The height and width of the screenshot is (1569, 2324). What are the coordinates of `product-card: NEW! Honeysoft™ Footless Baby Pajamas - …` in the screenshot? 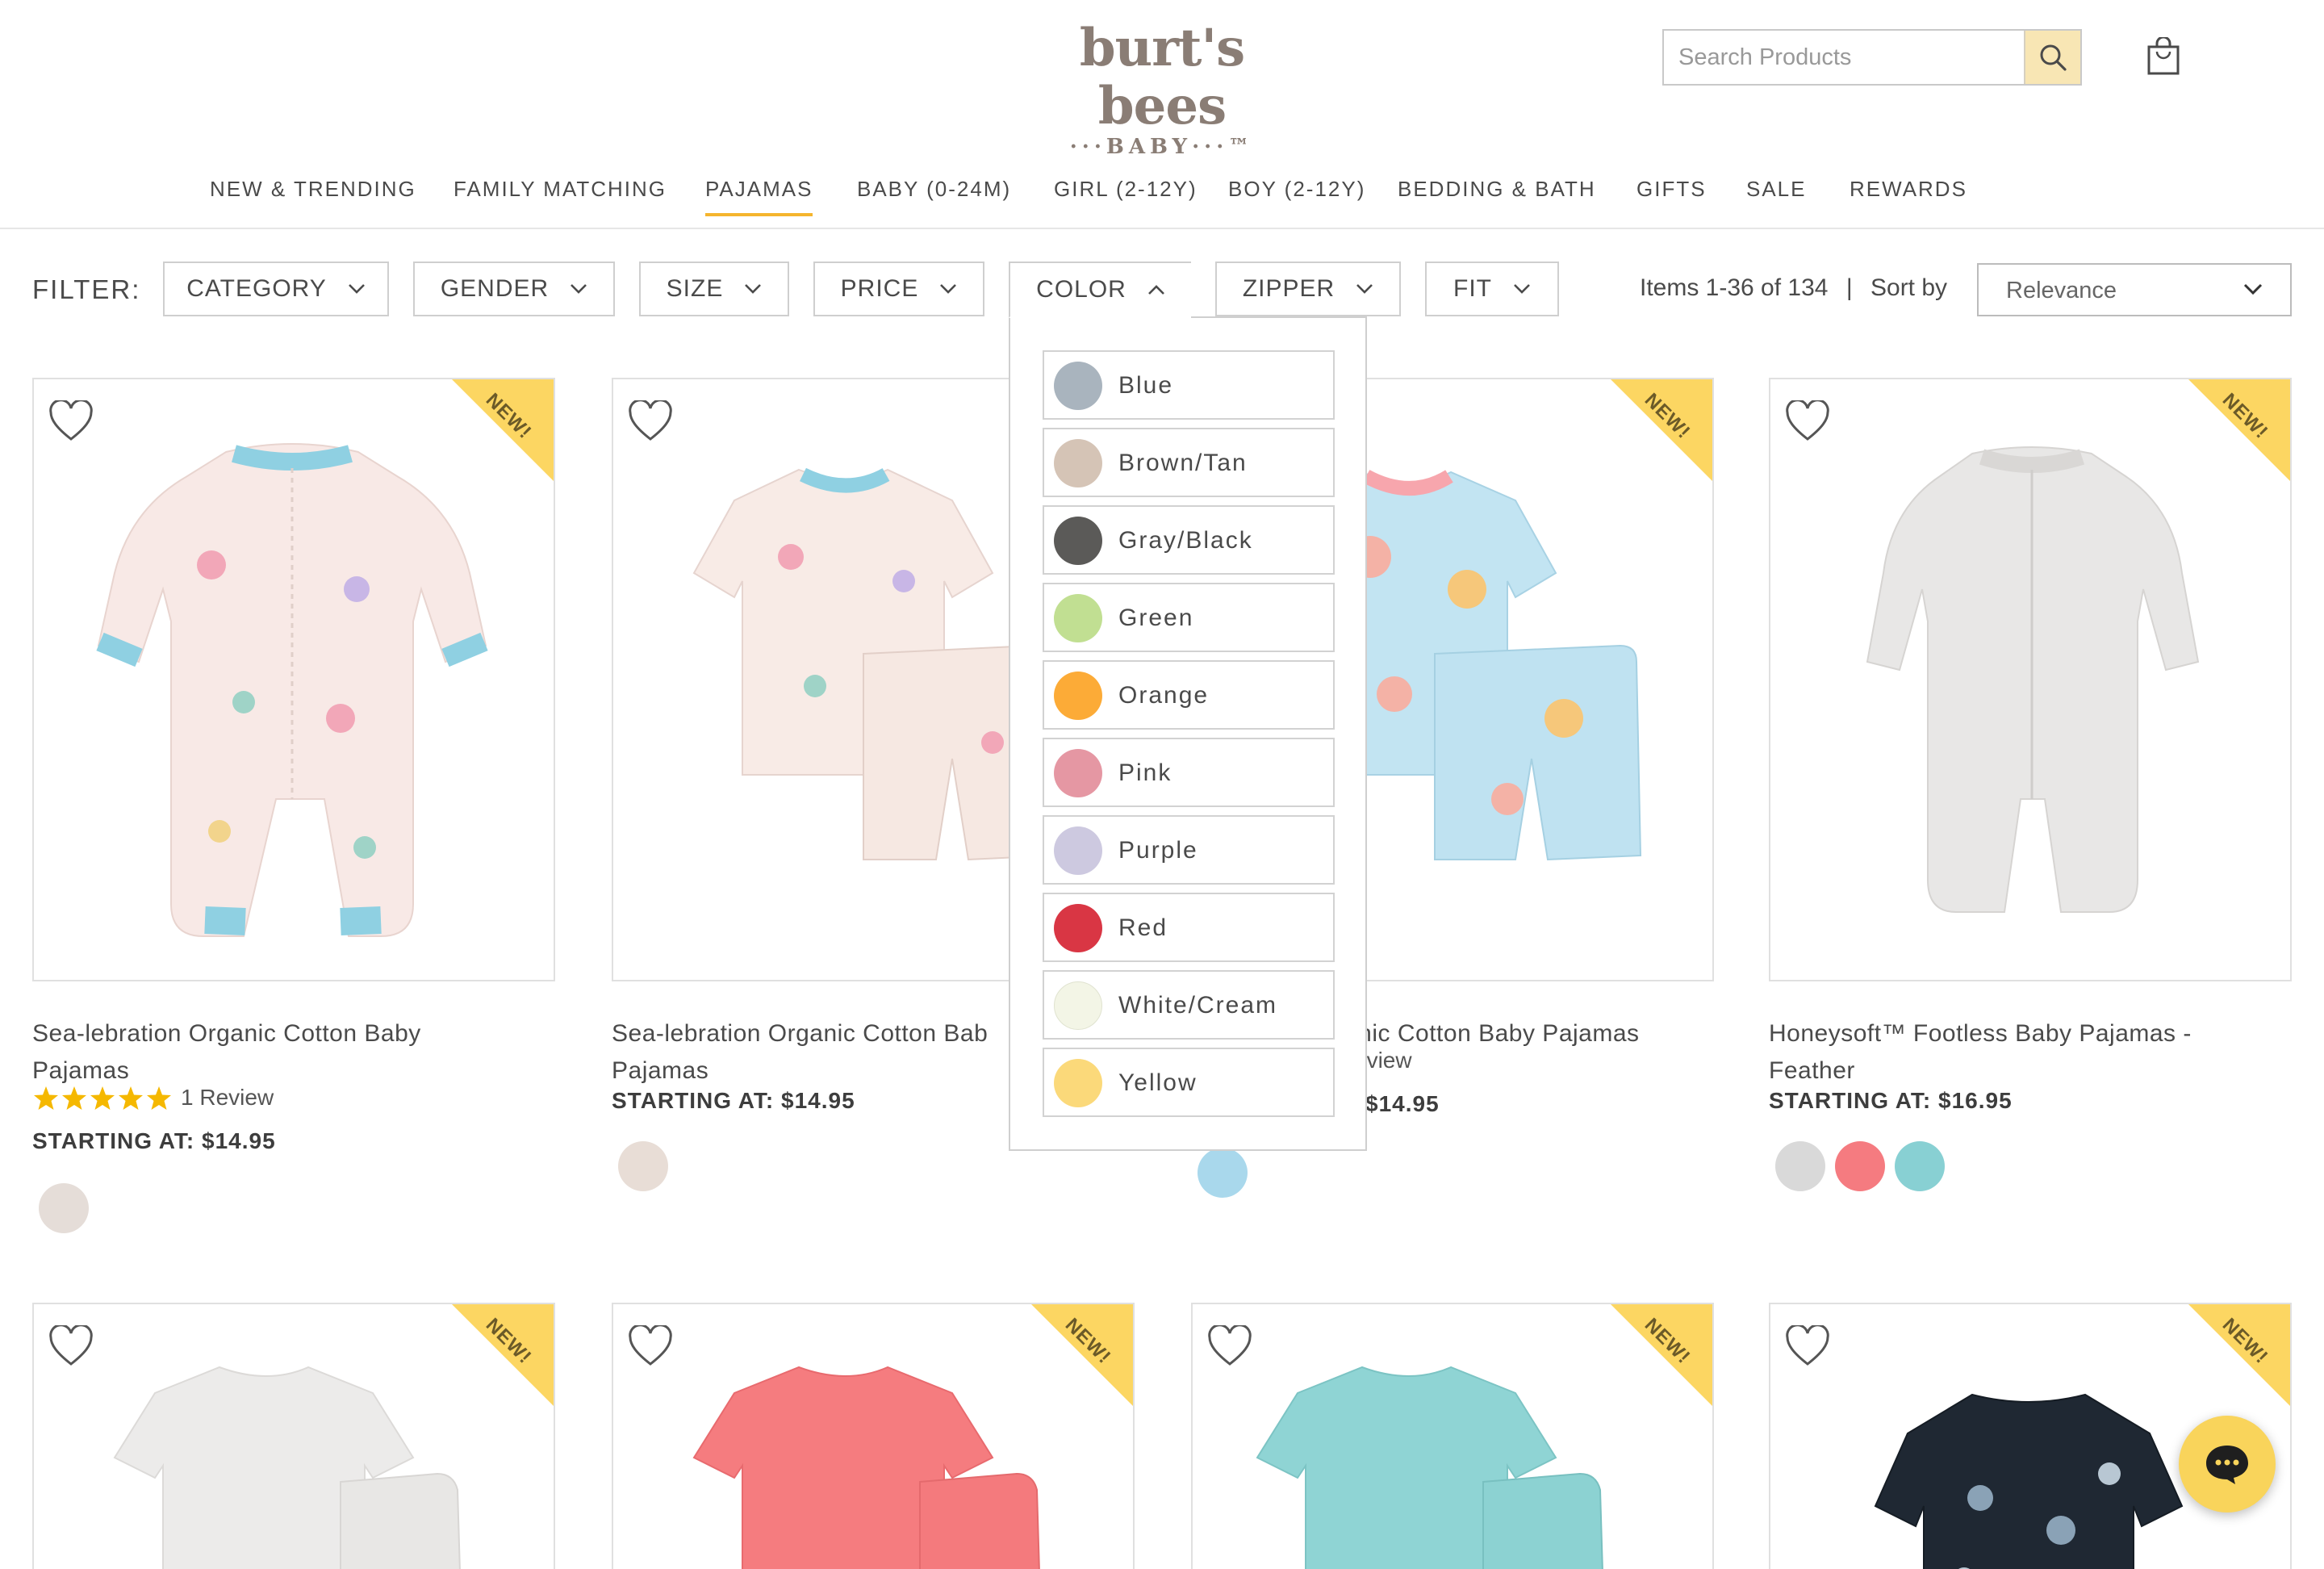 It's located at (2031, 785).